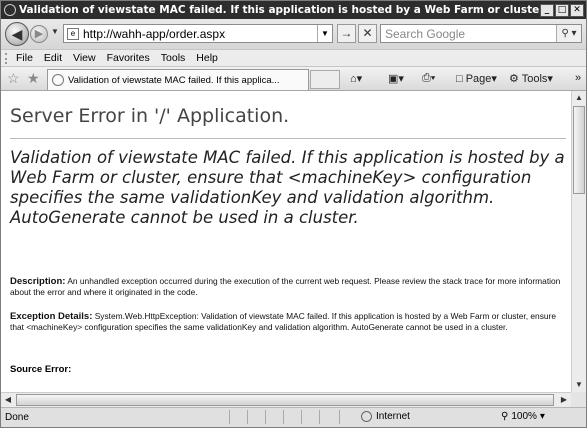  What do you see at coordinates (547, 10) in the screenshot?
I see `minimize-button: _` at bounding box center [547, 10].